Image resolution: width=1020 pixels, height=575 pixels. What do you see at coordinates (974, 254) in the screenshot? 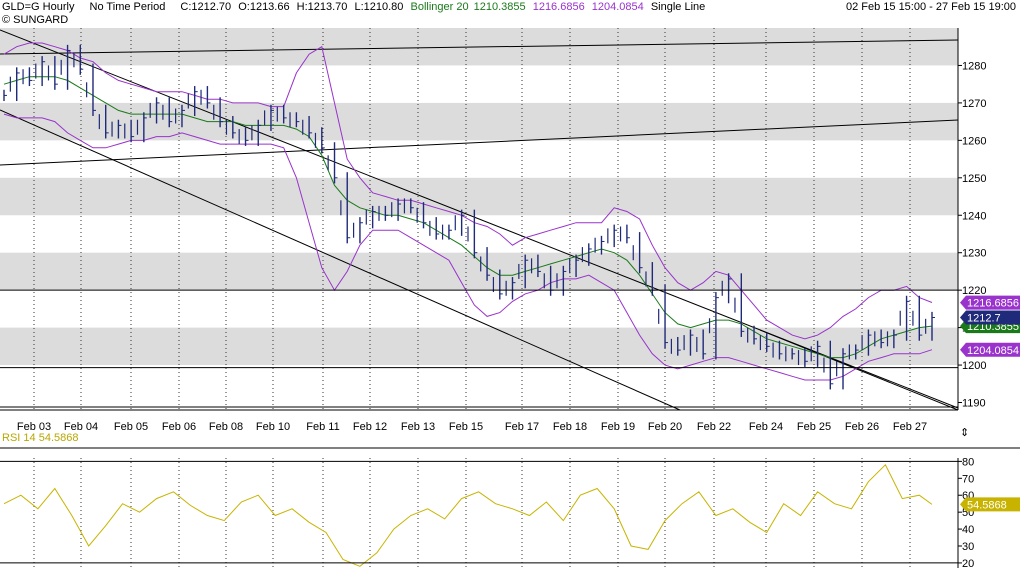
I see `y-tick-label: 1230` at bounding box center [974, 254].